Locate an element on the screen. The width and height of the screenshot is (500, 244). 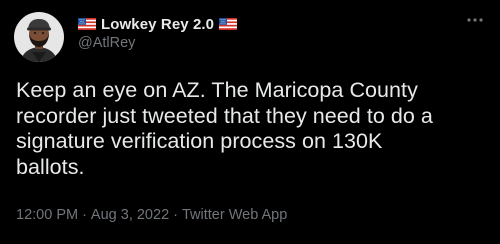
author-name-row: Lowkey Rey 2.0 is located at coordinates (158, 24).